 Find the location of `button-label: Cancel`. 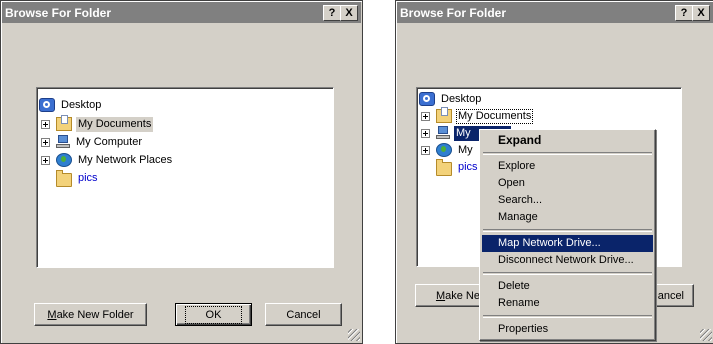

button-label: Cancel is located at coordinates (303, 314).